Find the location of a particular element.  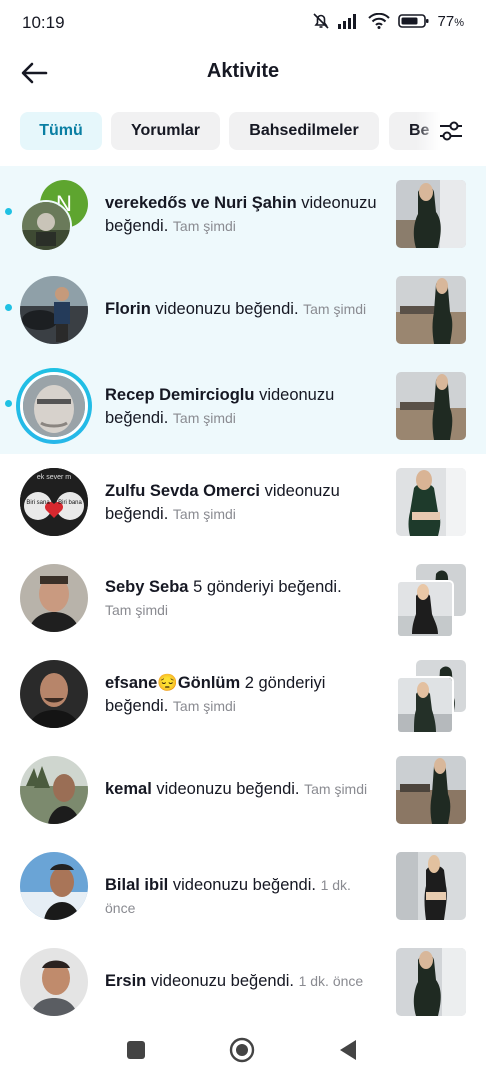

status-icons: 77% is located at coordinates (388, 21).